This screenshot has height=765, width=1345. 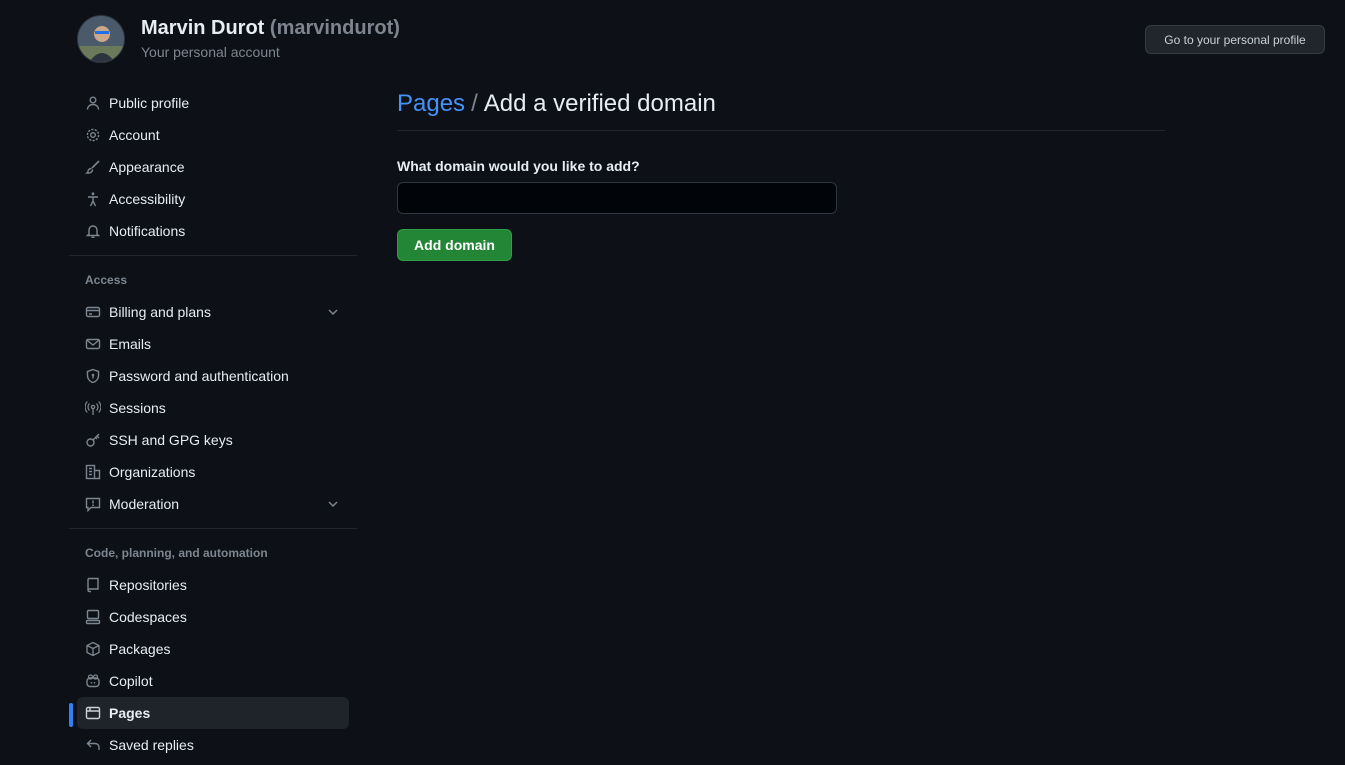 I want to click on sidebar-item-repositories: Repositories, so click(x=213, y=585).